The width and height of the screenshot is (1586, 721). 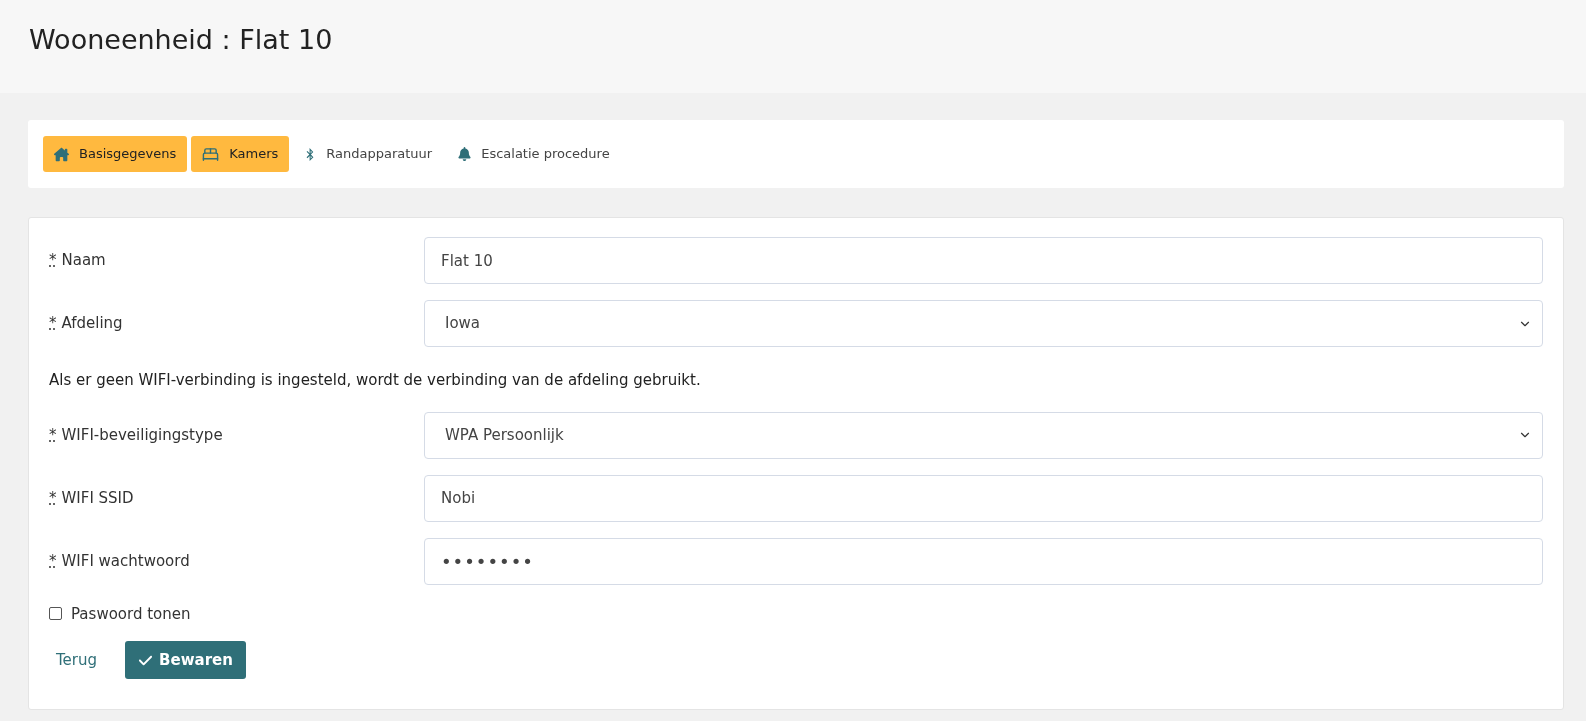 What do you see at coordinates (983, 323) in the screenshot?
I see `select-field: Iowa` at bounding box center [983, 323].